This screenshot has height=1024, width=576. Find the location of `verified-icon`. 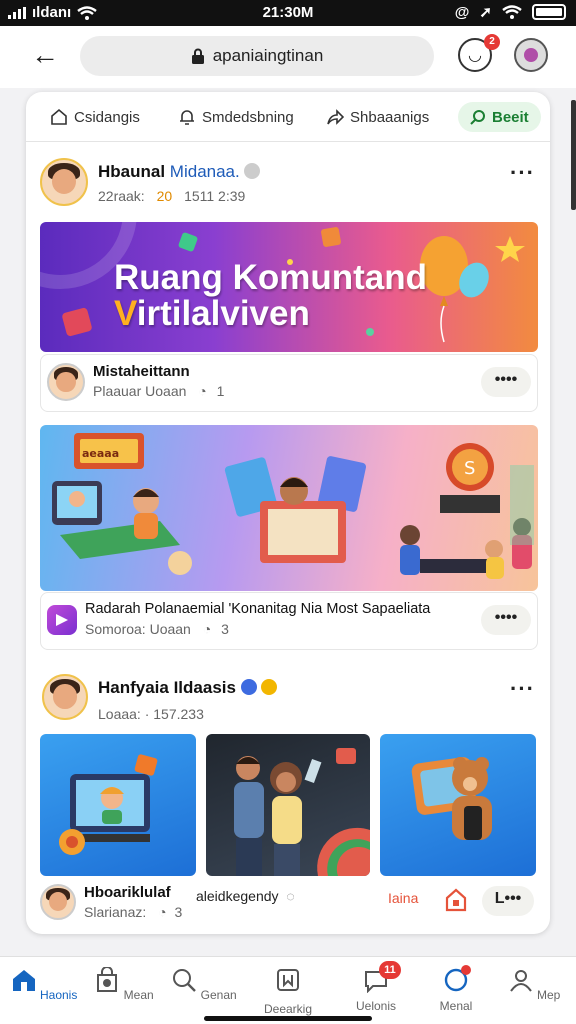

verified-icon is located at coordinates (248, 687).